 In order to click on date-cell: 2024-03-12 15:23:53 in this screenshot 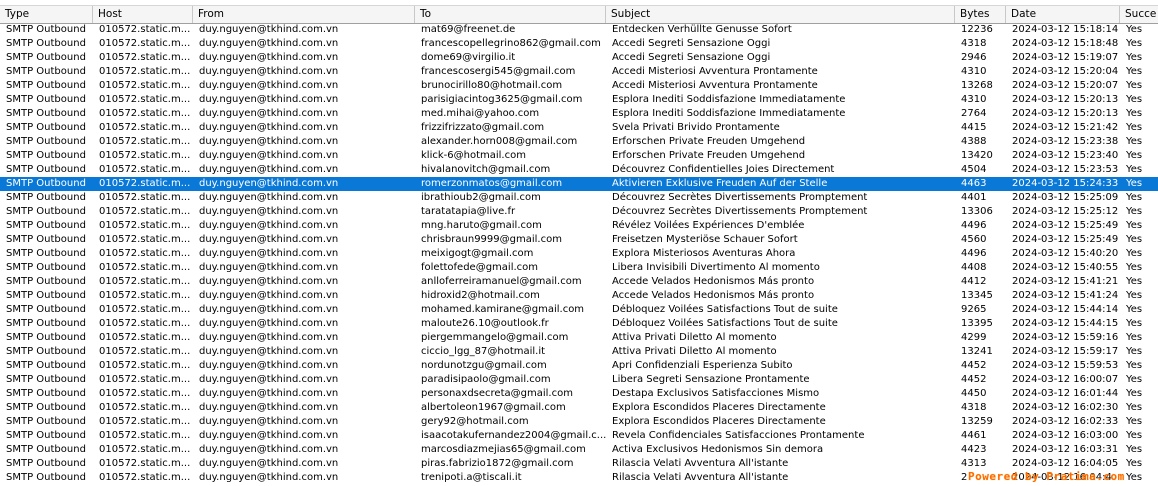, I will do `click(1065, 169)`.